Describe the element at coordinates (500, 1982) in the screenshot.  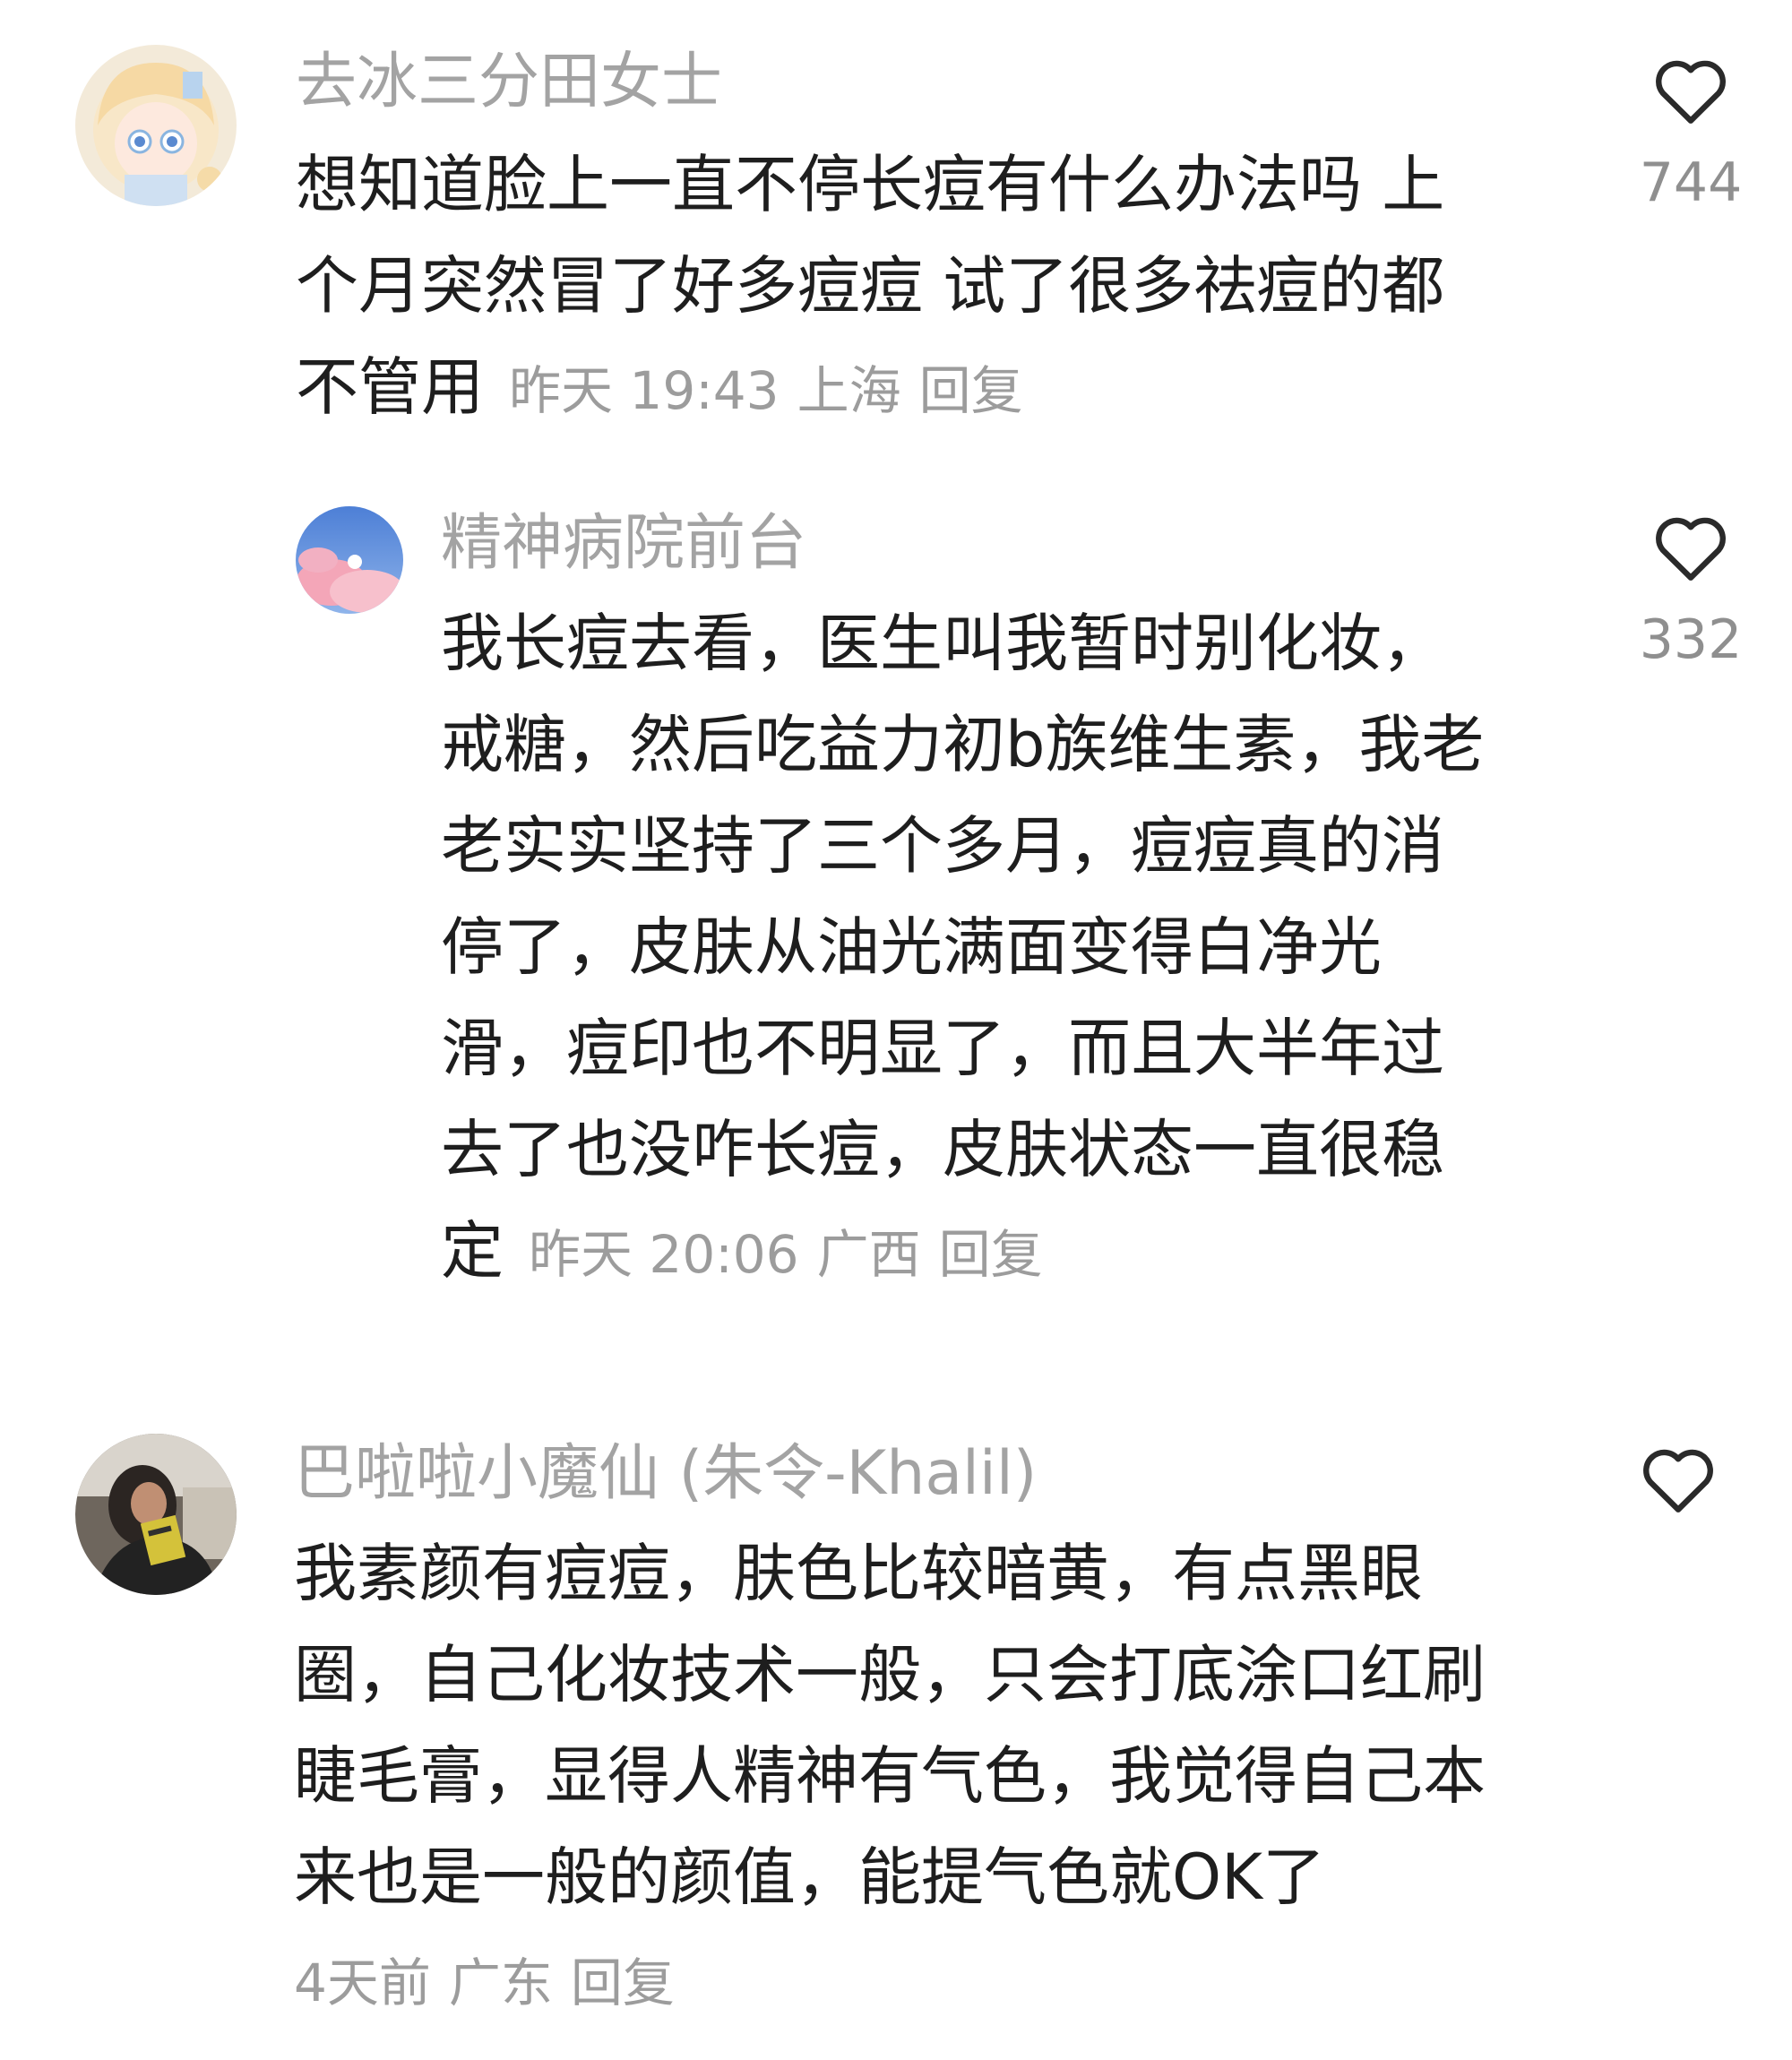
I see `comment-location: 广东` at that location.